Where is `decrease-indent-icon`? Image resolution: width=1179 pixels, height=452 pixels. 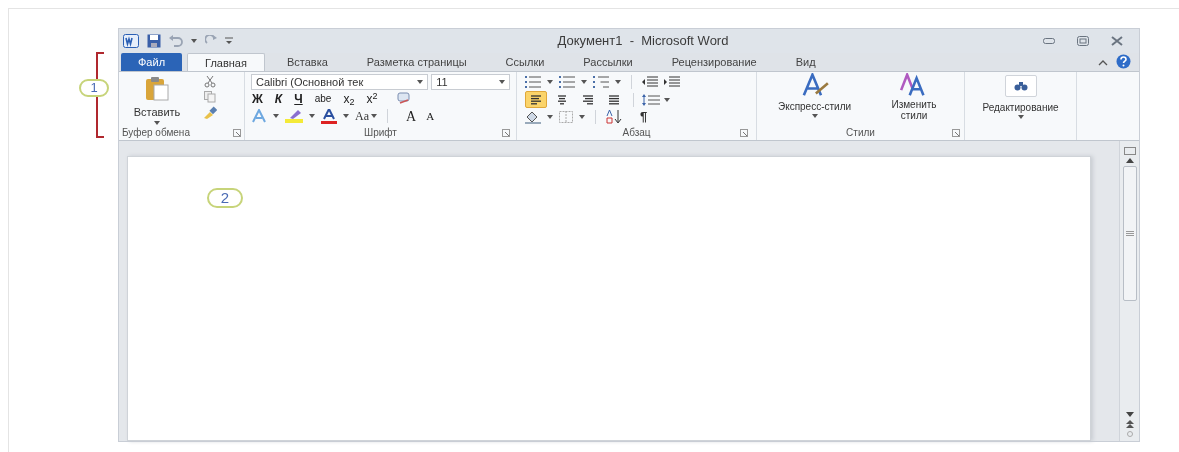
decrease-indent-icon is located at coordinates (650, 82).